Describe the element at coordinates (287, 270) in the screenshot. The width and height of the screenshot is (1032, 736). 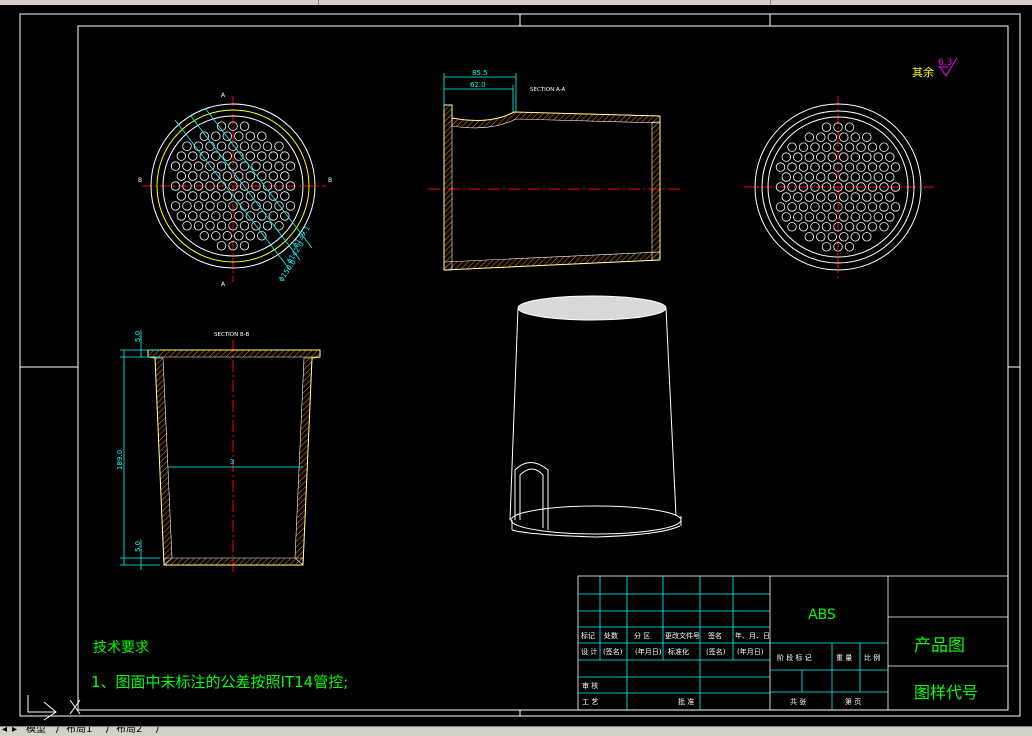
I see `diameter-dim-3: ϕ150.0` at that location.